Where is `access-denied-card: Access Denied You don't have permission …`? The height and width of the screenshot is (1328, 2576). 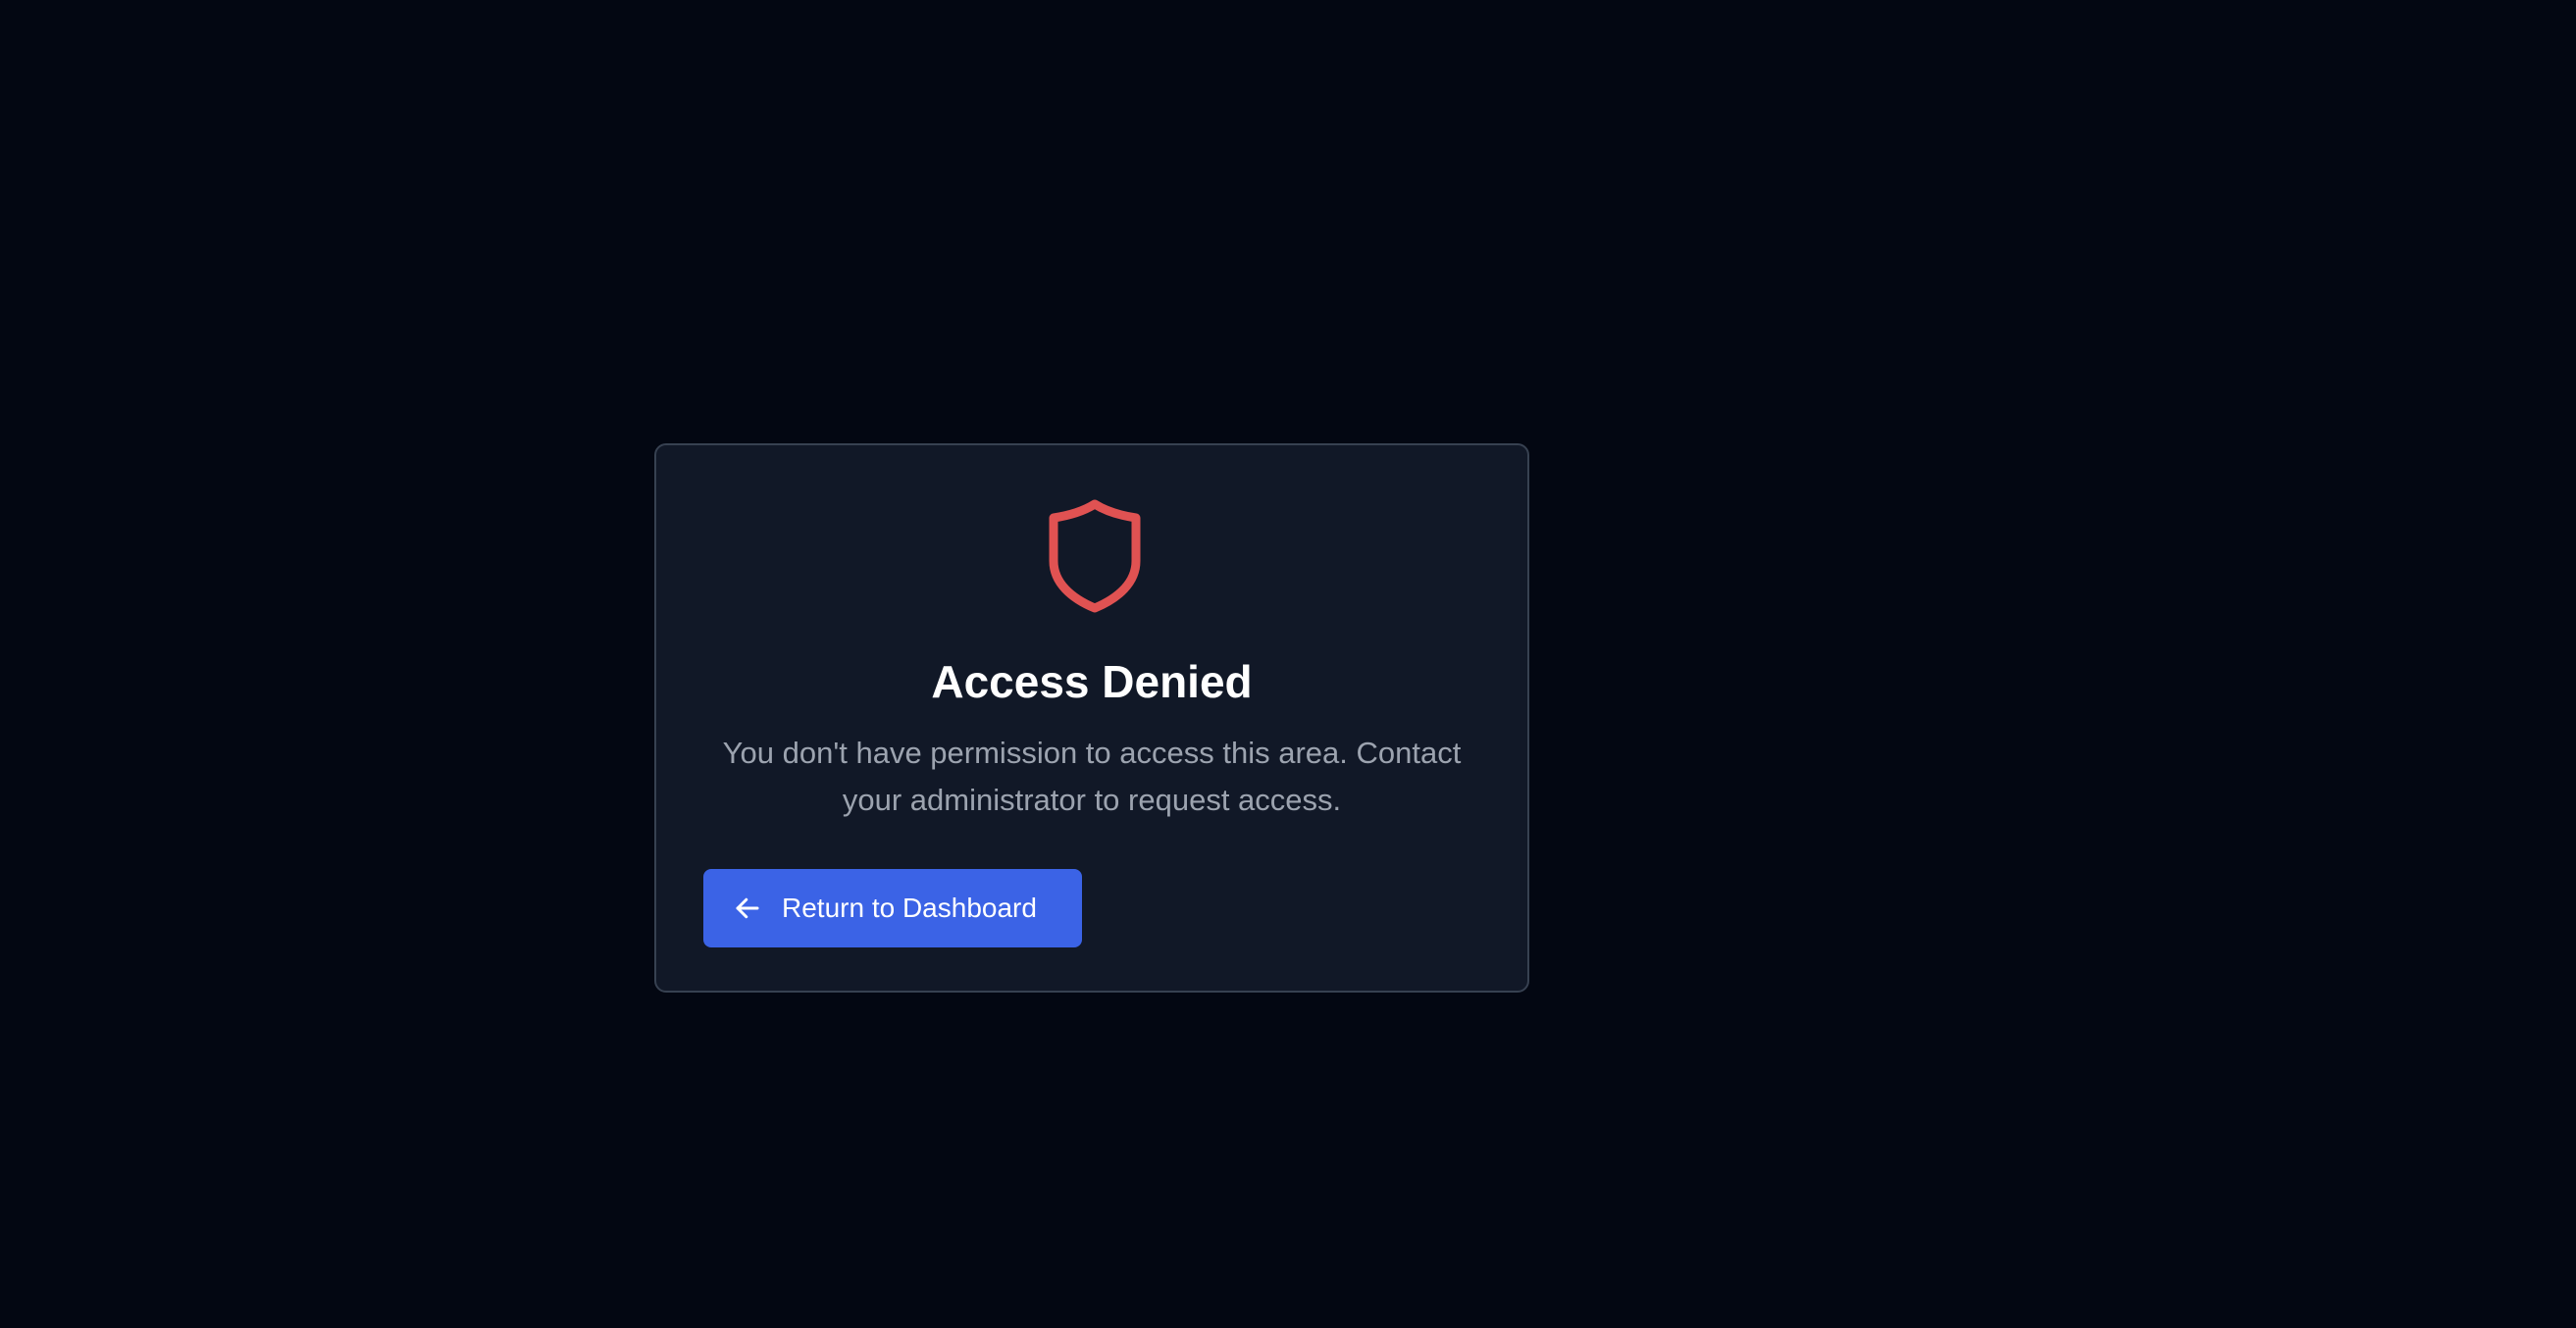
access-denied-card: Access Denied You don't have permission … is located at coordinates (1091, 718).